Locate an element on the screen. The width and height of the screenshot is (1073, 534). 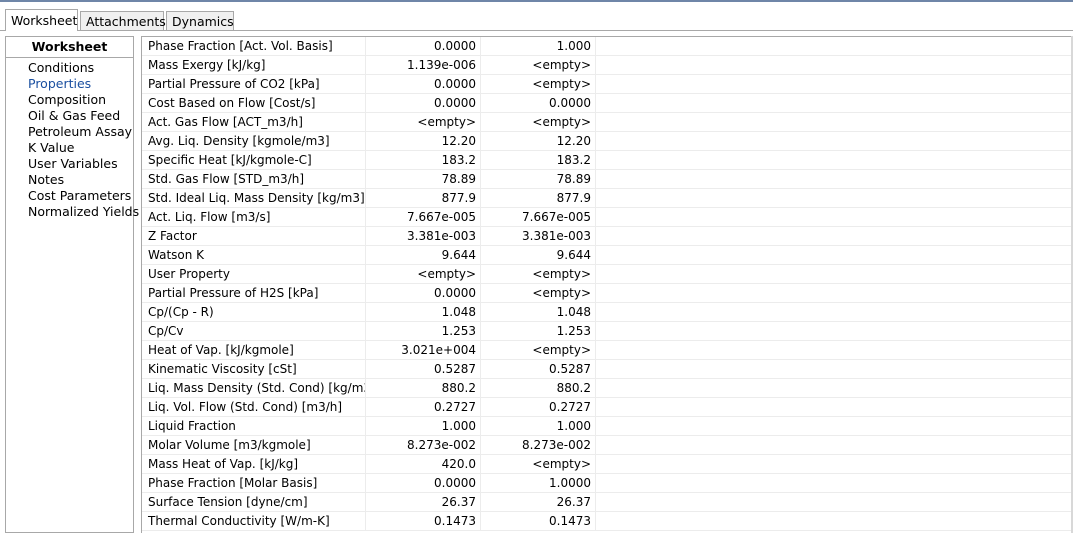
table-row: User Property <empty> <empty> is located at coordinates (607, 274).